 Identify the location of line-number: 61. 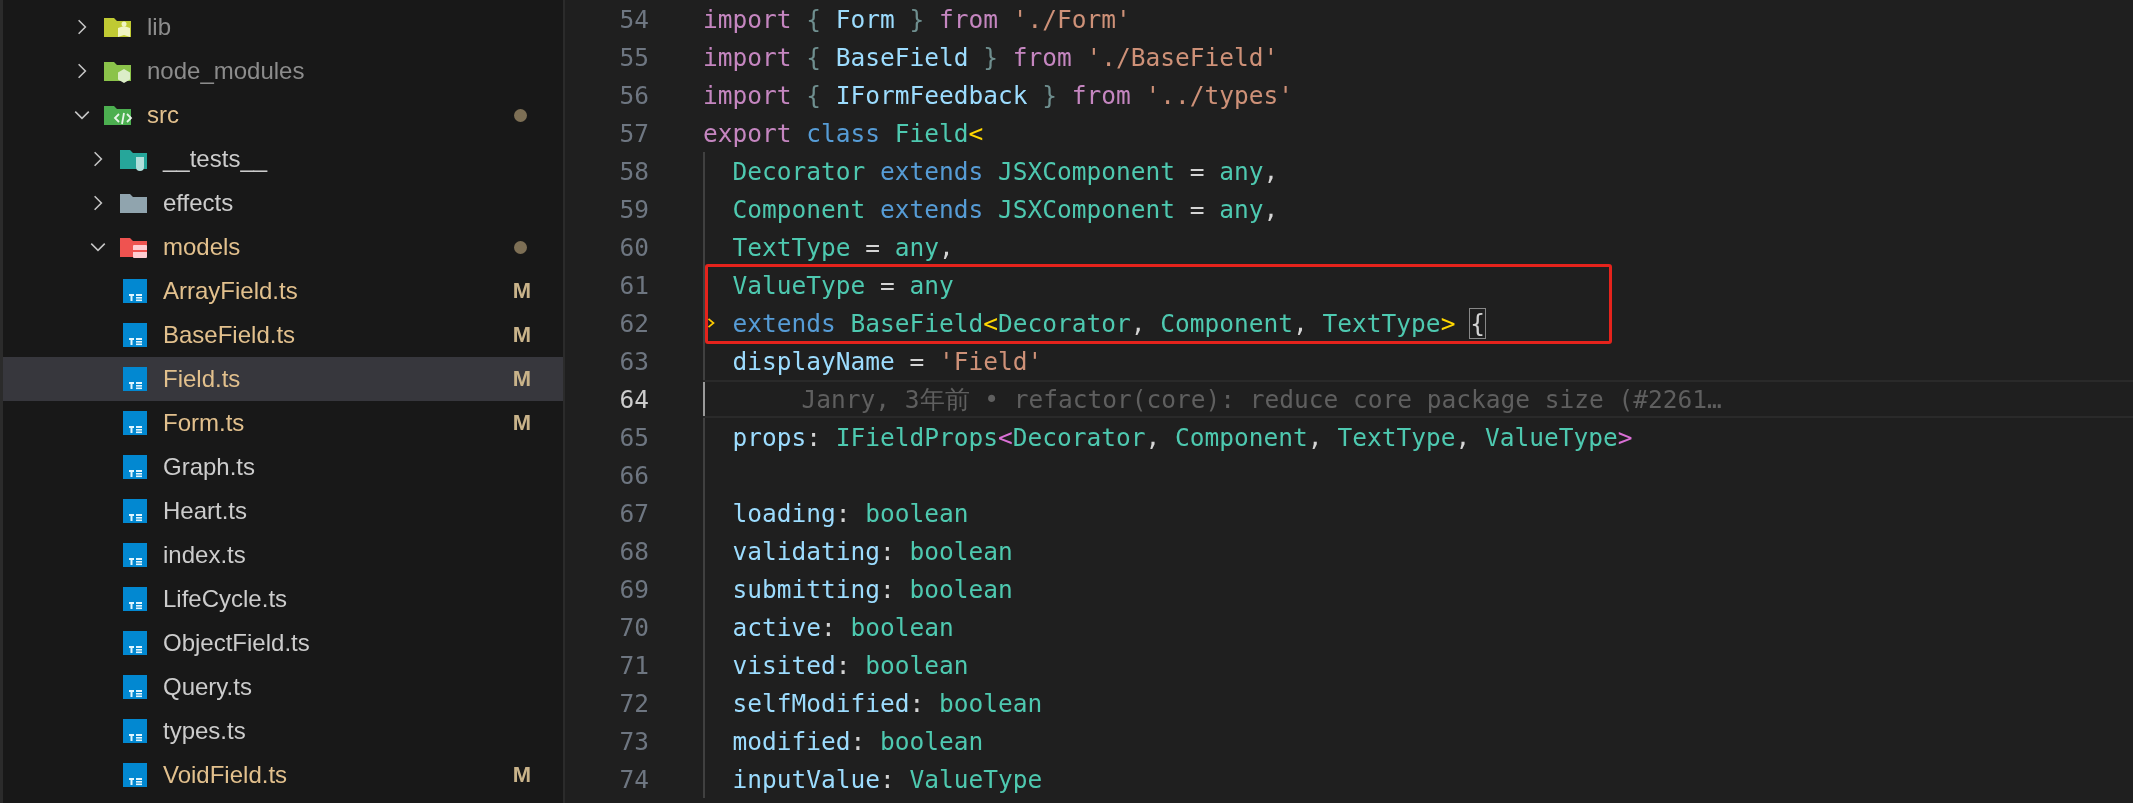
(633, 285).